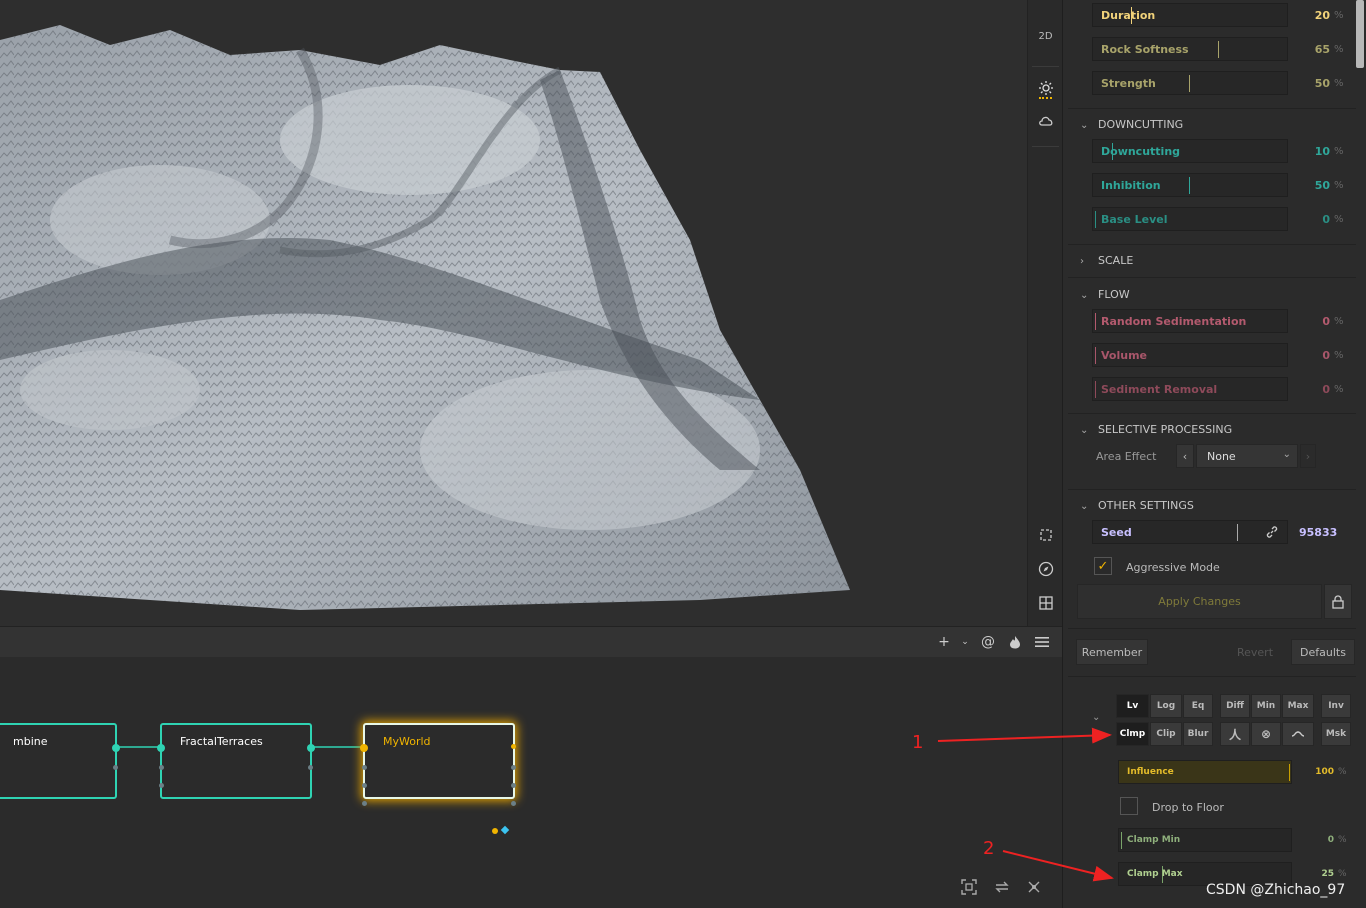 This screenshot has height=908, width=1366. I want to click on annotation-number: 1, so click(918, 742).